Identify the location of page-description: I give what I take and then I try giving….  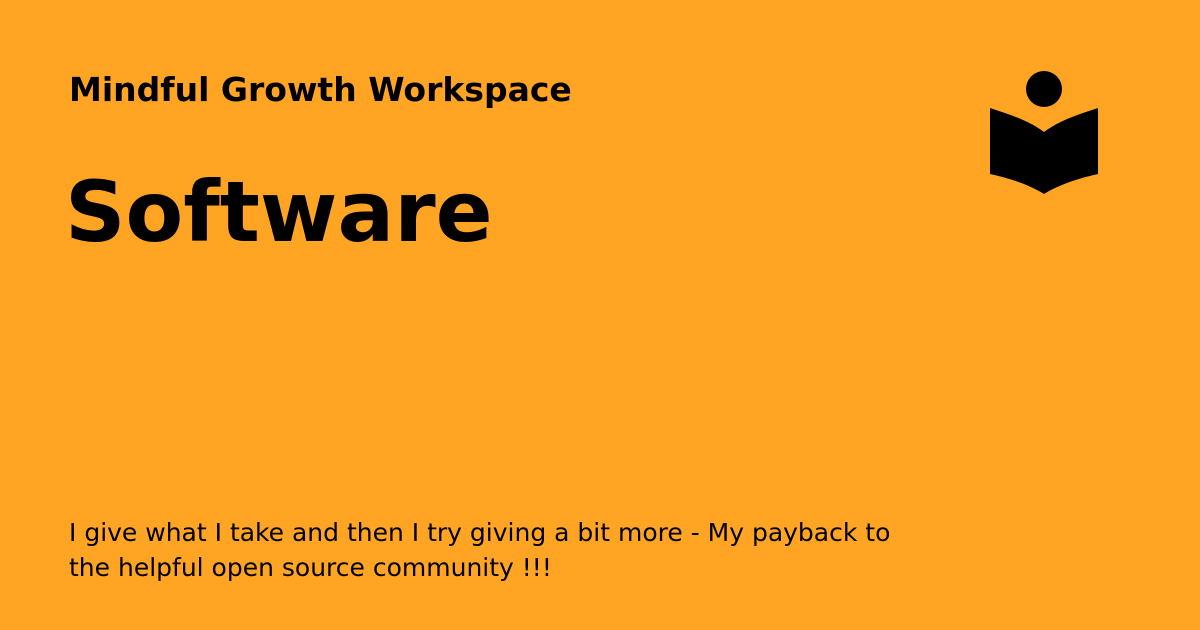
(480, 550).